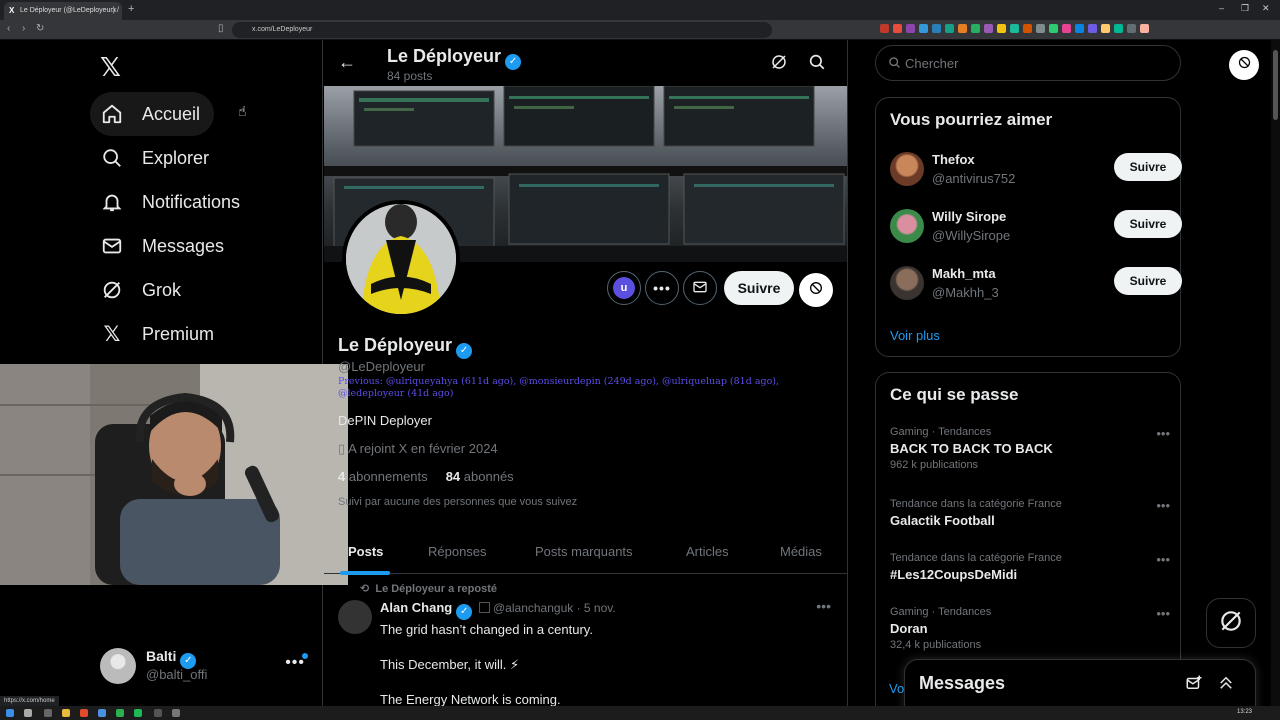  What do you see at coordinates (112, 114) in the screenshot?
I see `home-icon` at bounding box center [112, 114].